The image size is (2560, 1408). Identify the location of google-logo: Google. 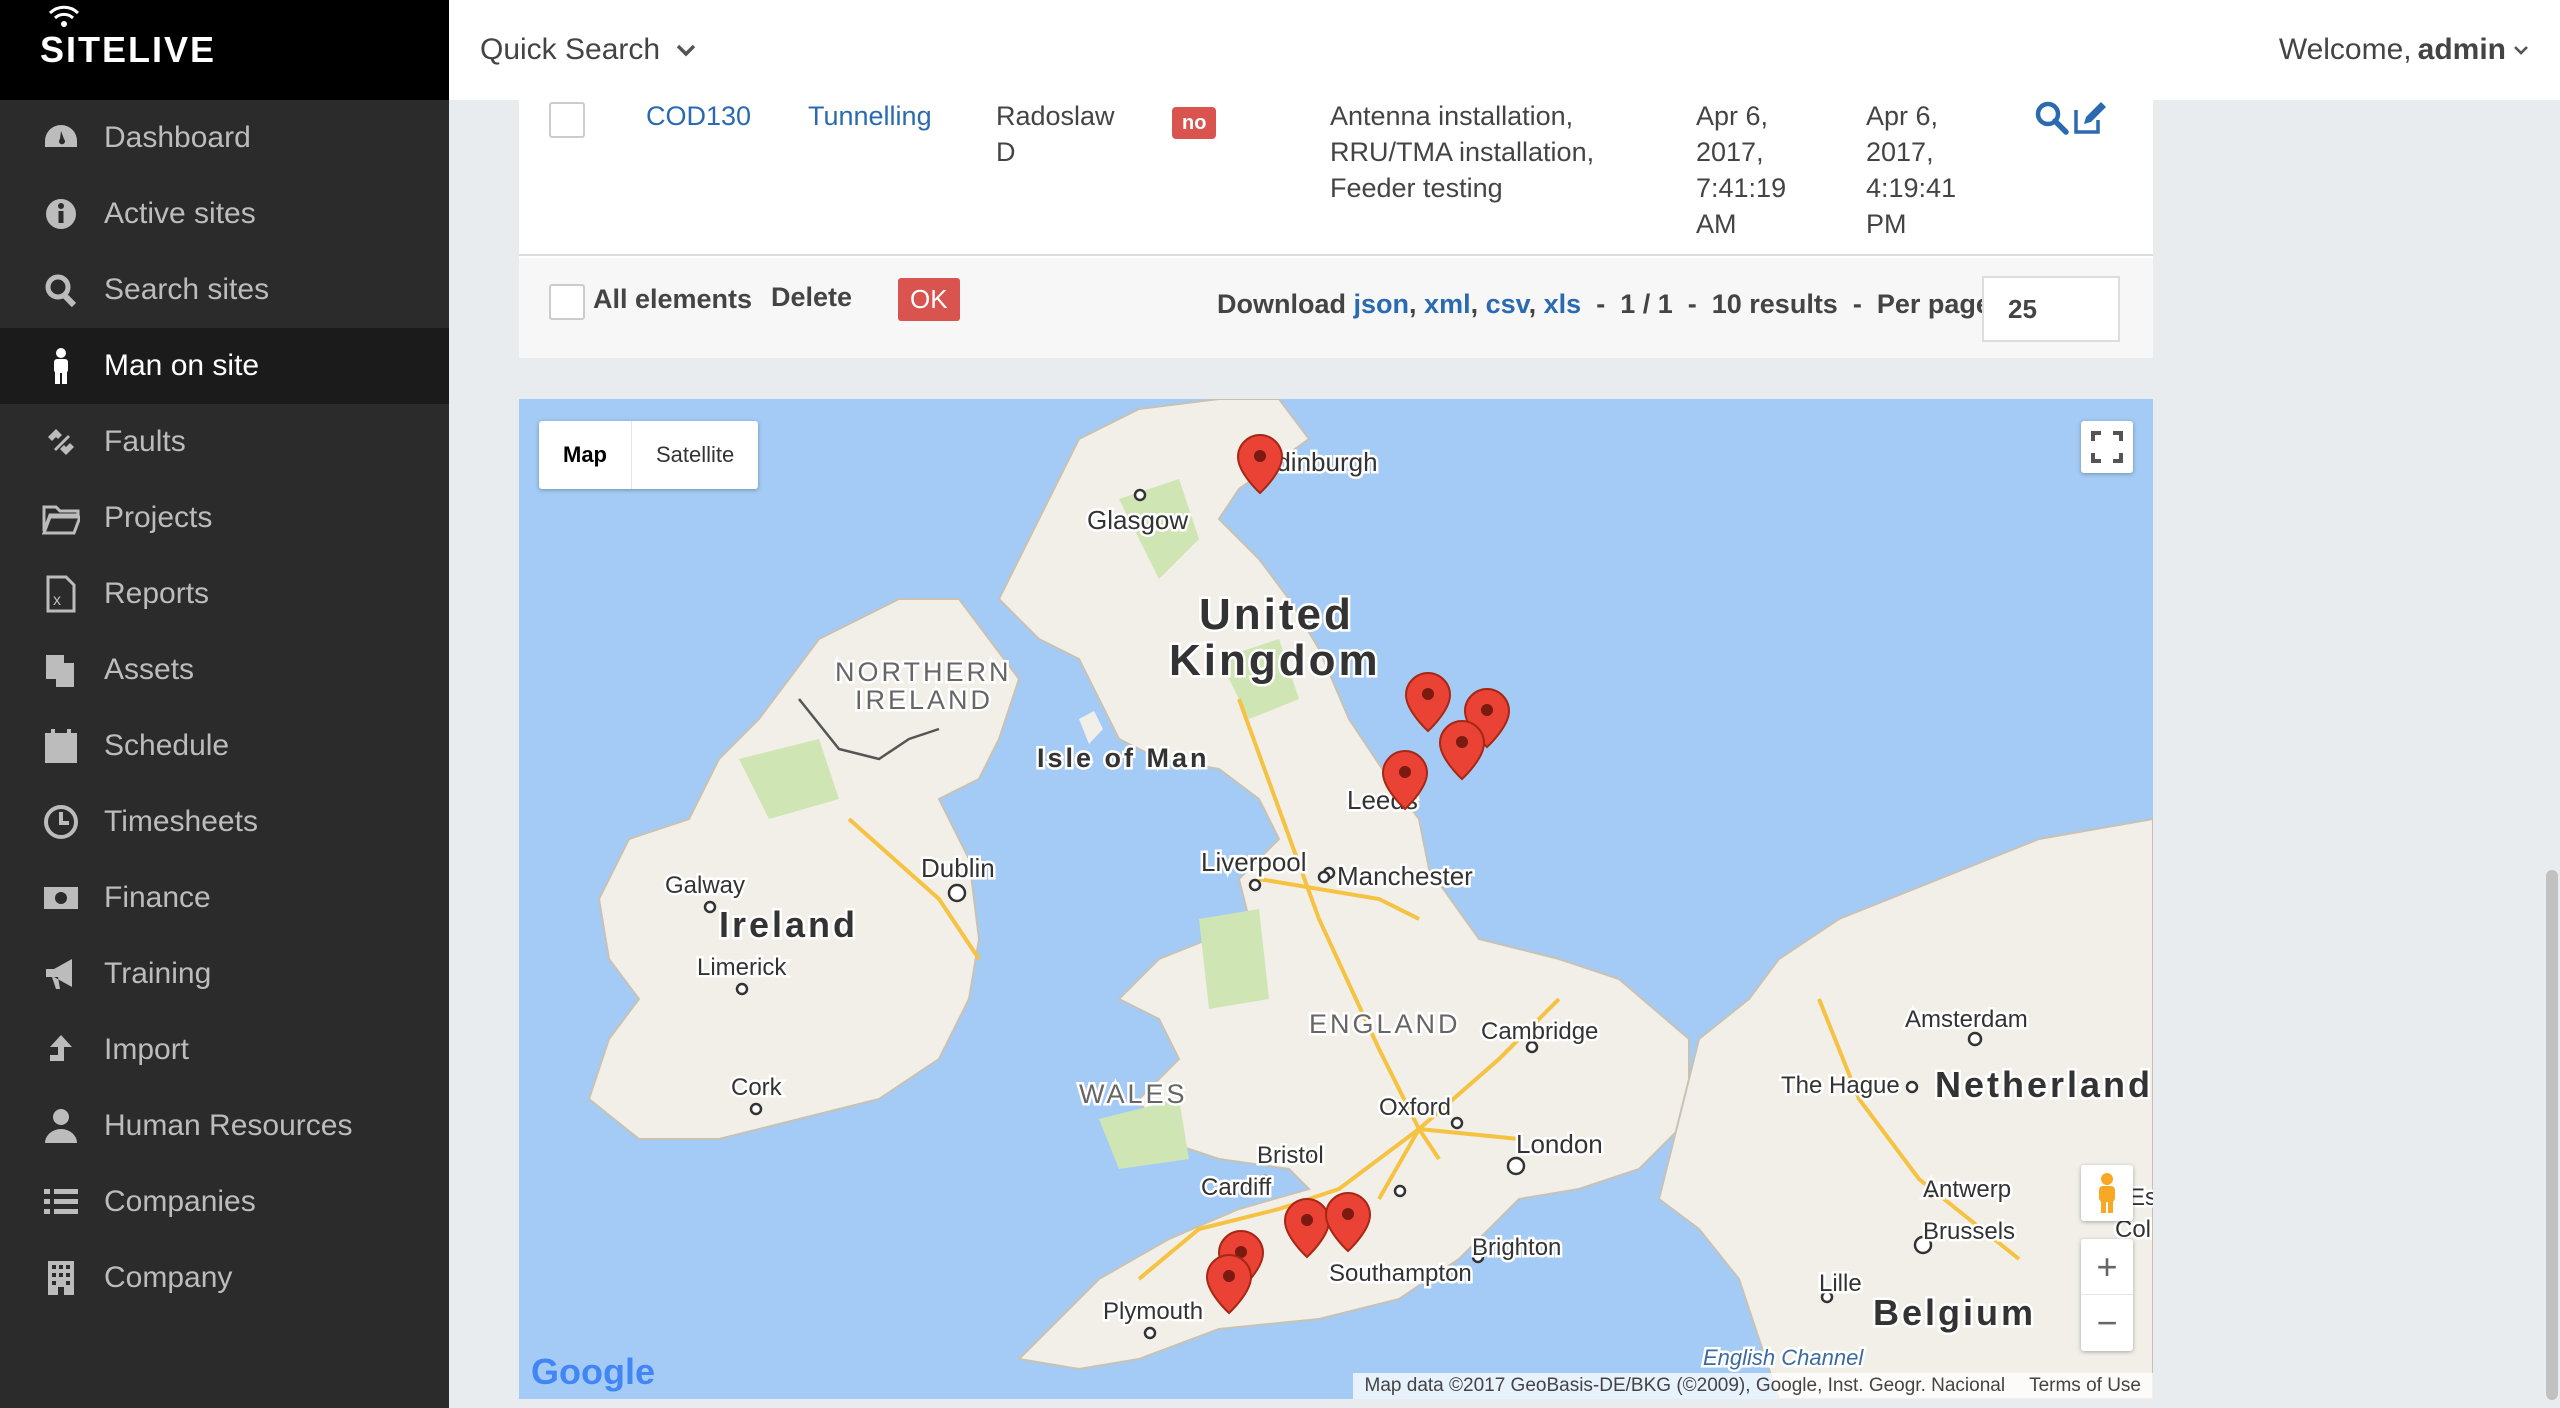
(593, 1372).